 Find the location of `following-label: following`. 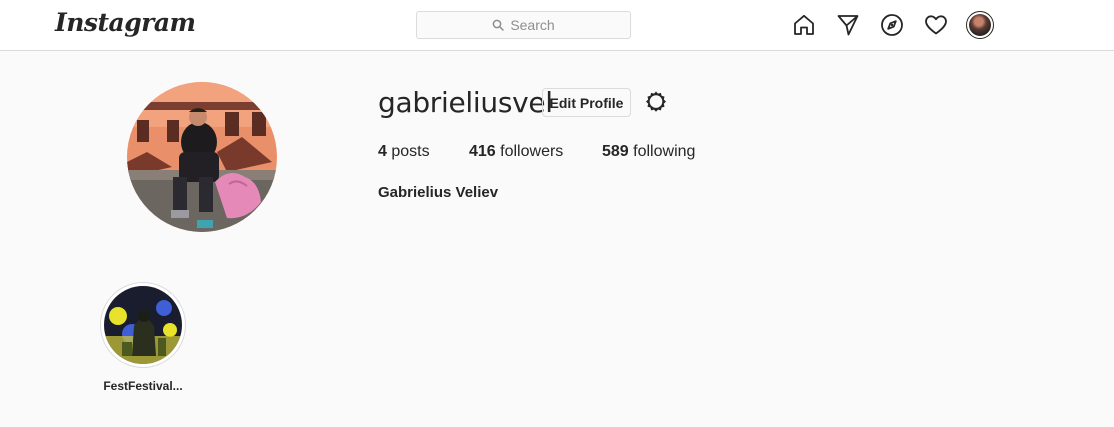

following-label: following is located at coordinates (664, 151).